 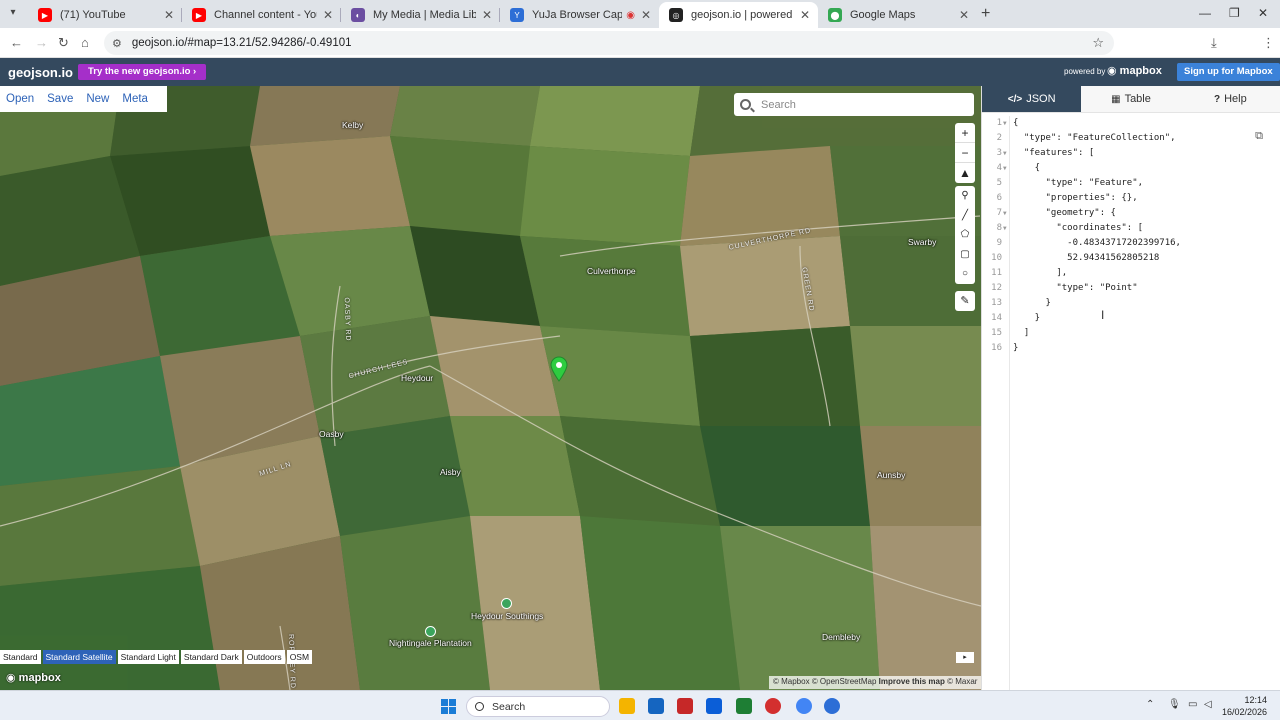 I want to click on microphone-icon: 🎙, so click(x=1174, y=704).